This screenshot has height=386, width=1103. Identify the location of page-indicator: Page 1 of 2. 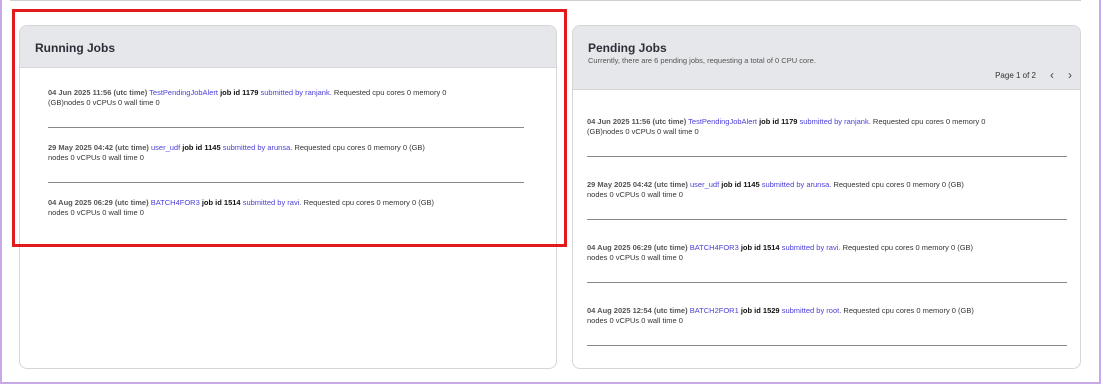
(1015, 75).